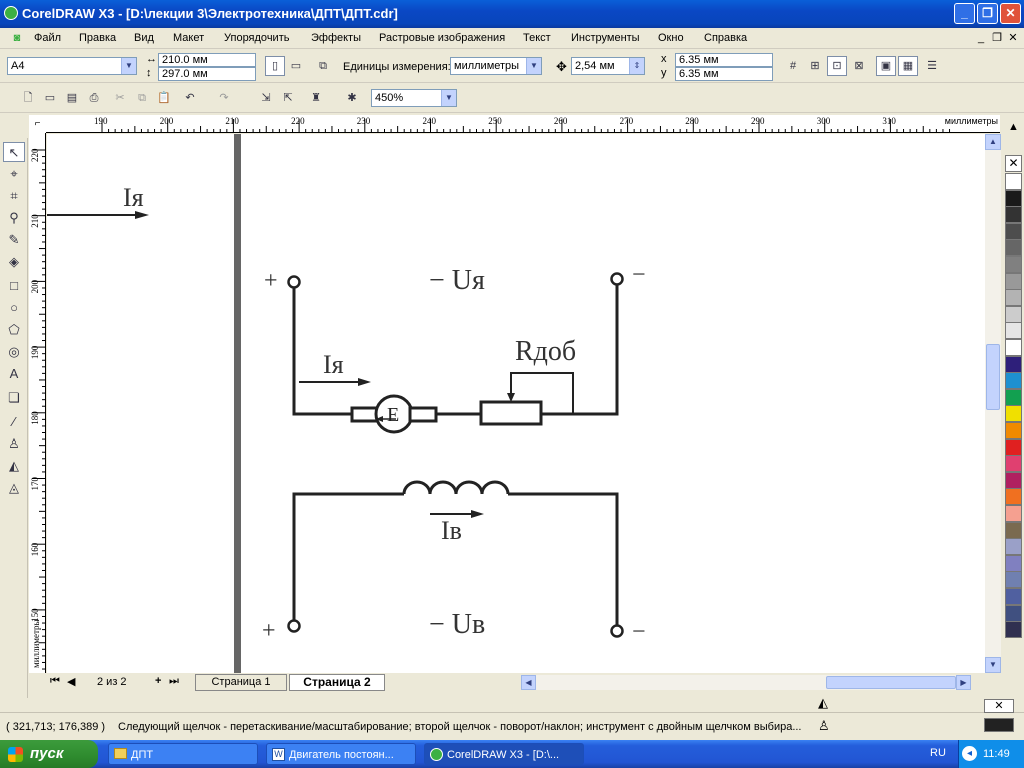 Image resolution: width=1024 pixels, height=768 pixels. Describe the element at coordinates (188, 38) in the screenshot. I see `menu-layout: Макет` at that location.